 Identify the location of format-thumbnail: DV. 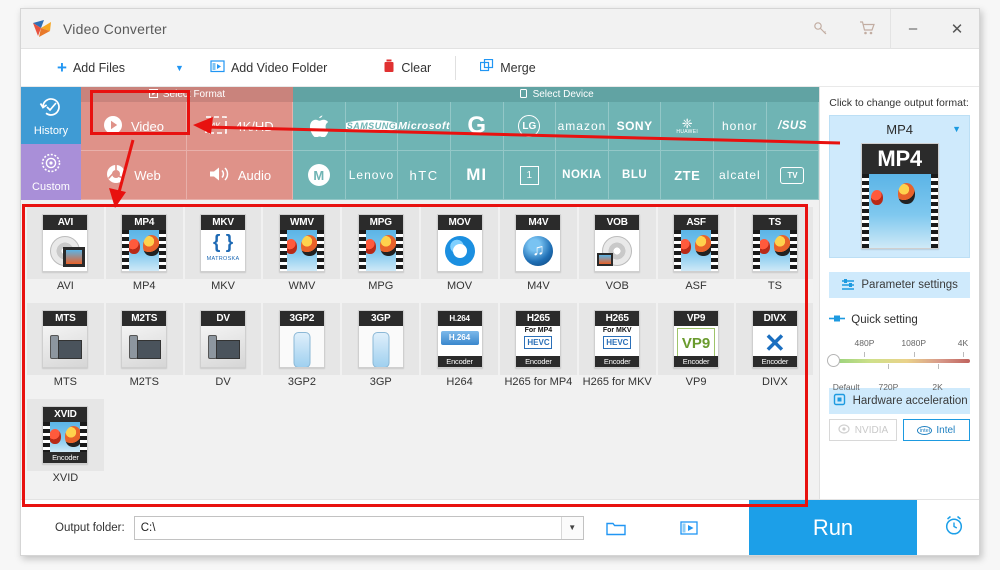
(223, 339).